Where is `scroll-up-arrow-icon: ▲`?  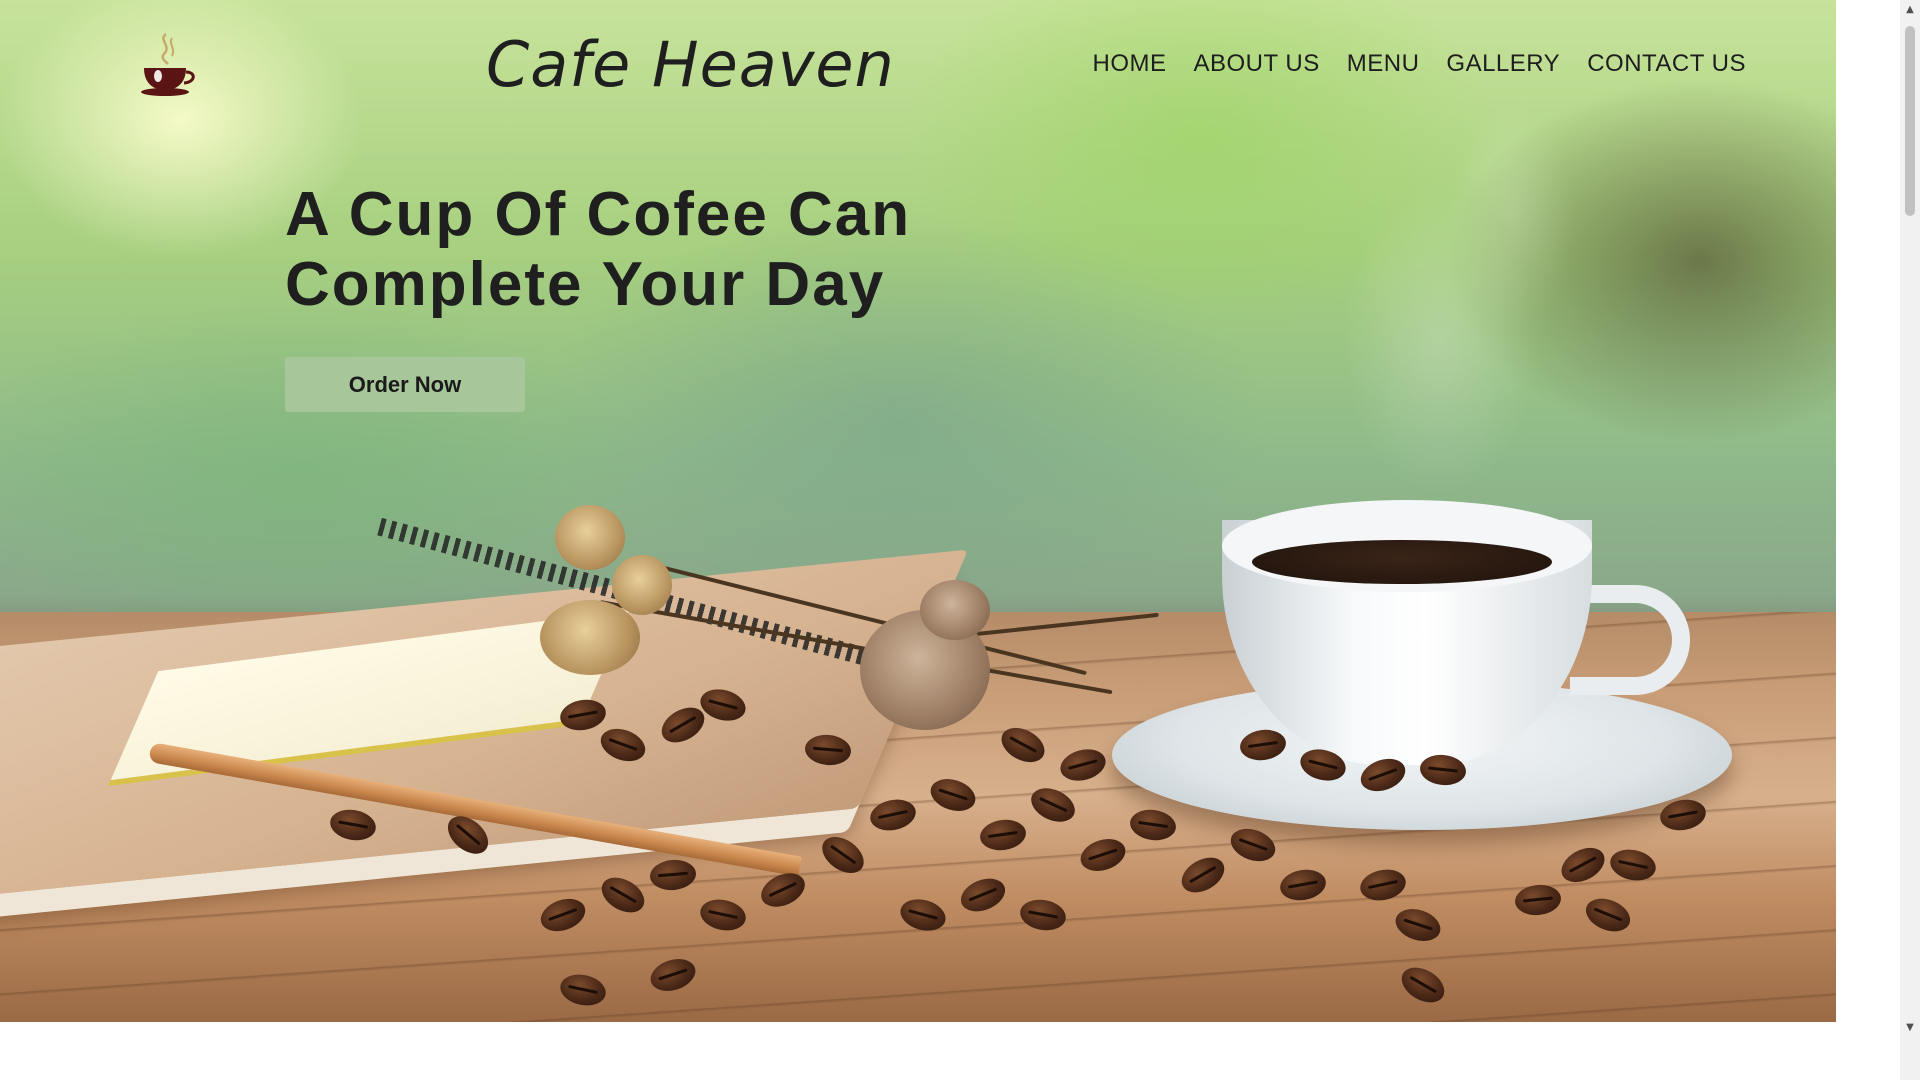
scroll-up-arrow-icon: ▲ is located at coordinates (1910, 11).